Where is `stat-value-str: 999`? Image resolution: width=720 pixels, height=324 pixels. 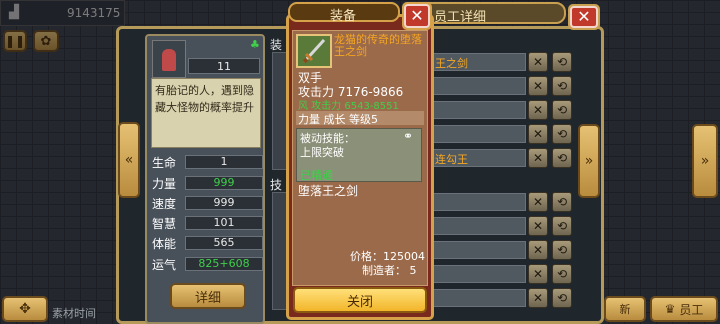
stat-value-str: 999 is located at coordinates (224, 183).